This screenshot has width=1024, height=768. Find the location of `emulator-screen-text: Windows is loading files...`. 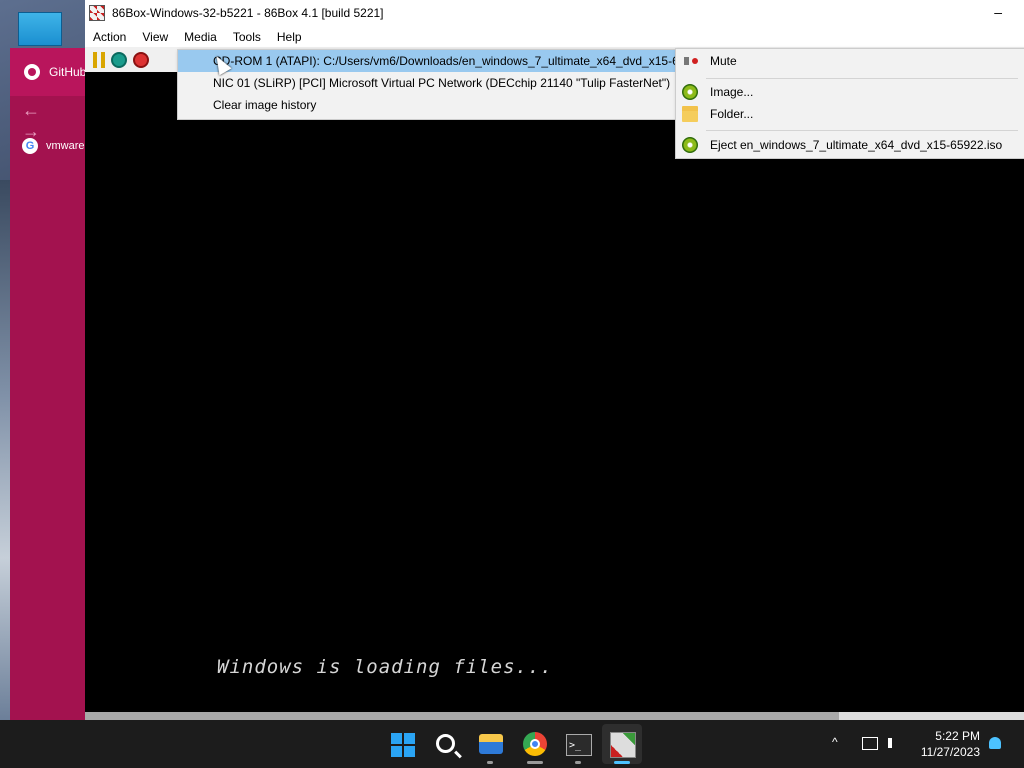

emulator-screen-text: Windows is loading files... is located at coordinates (385, 667).